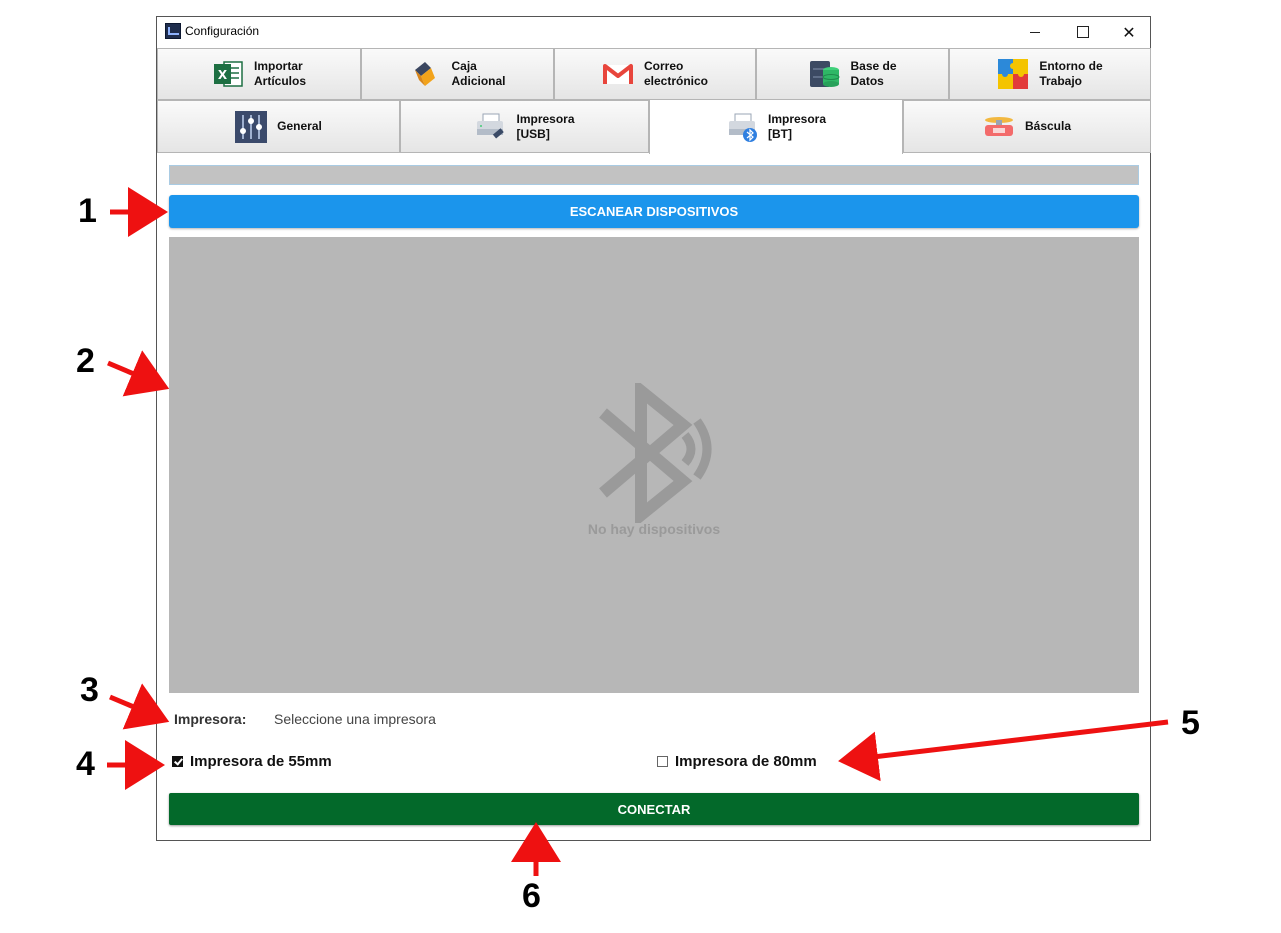  I want to click on tab-impresora-bt: Impresora [BT], so click(776, 126).